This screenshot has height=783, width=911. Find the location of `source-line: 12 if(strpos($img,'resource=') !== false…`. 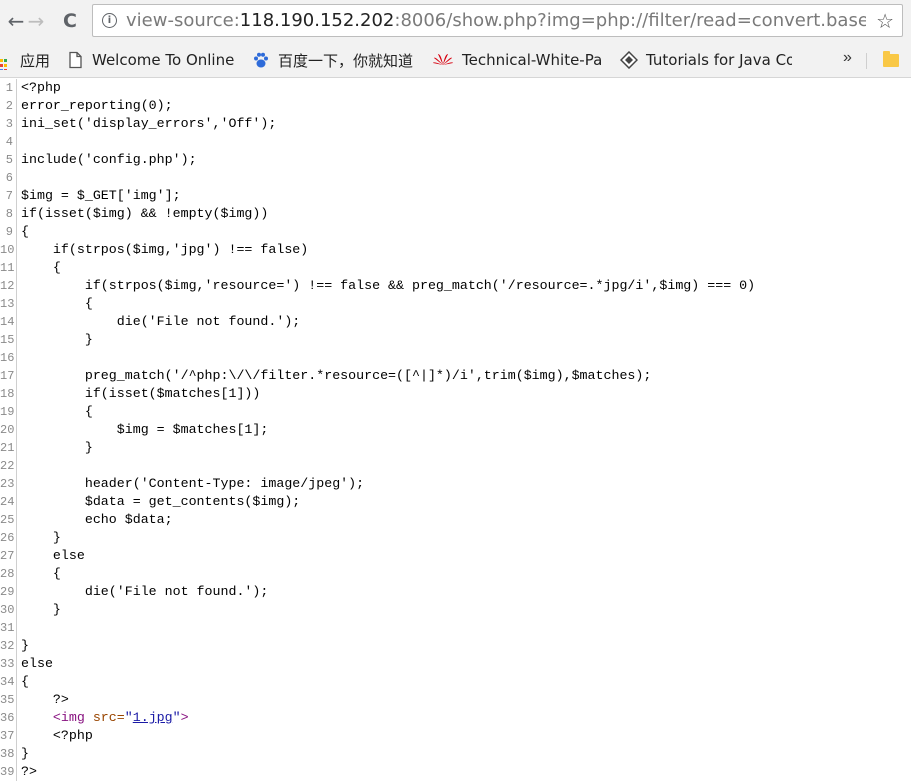

source-line: 12 if(strpos($img,'resource=') !== false… is located at coordinates (455, 286).